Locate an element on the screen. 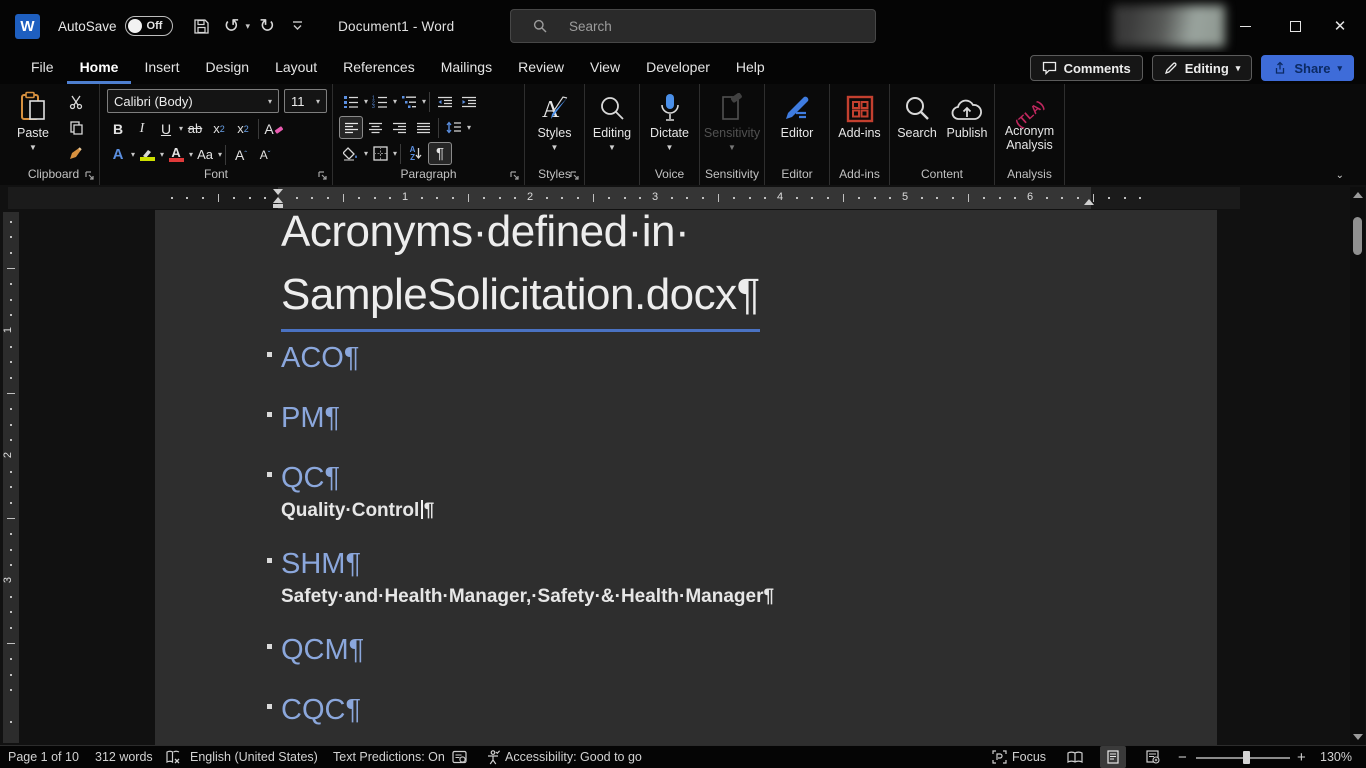 This screenshot has width=1366, height=768. text-effects-button: A is located at coordinates (118, 154).